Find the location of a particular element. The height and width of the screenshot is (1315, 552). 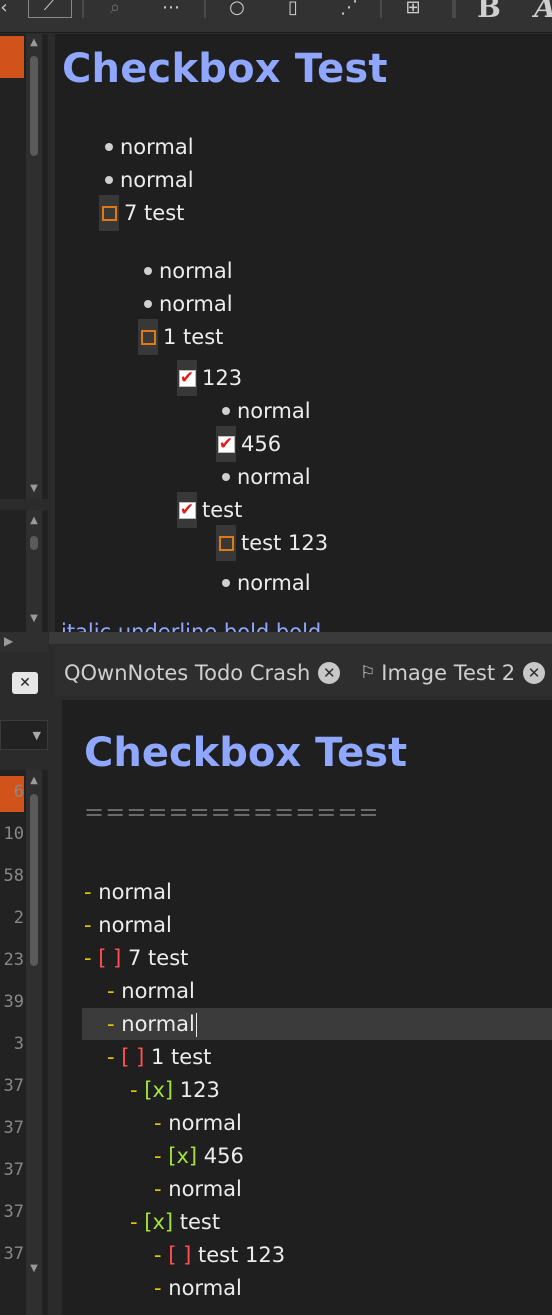

search-tools: ✕ ▼ is located at coordinates (24, 710).